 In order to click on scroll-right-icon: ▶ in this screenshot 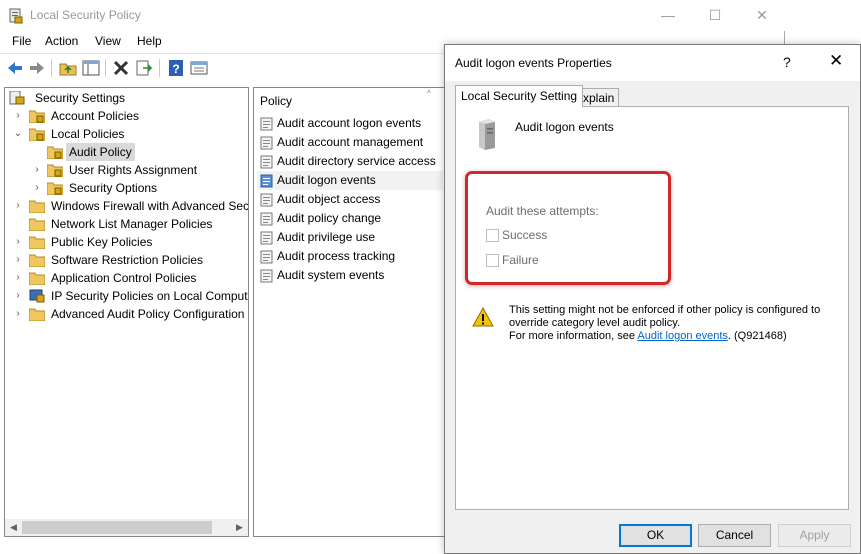, I will do `click(239, 527)`.